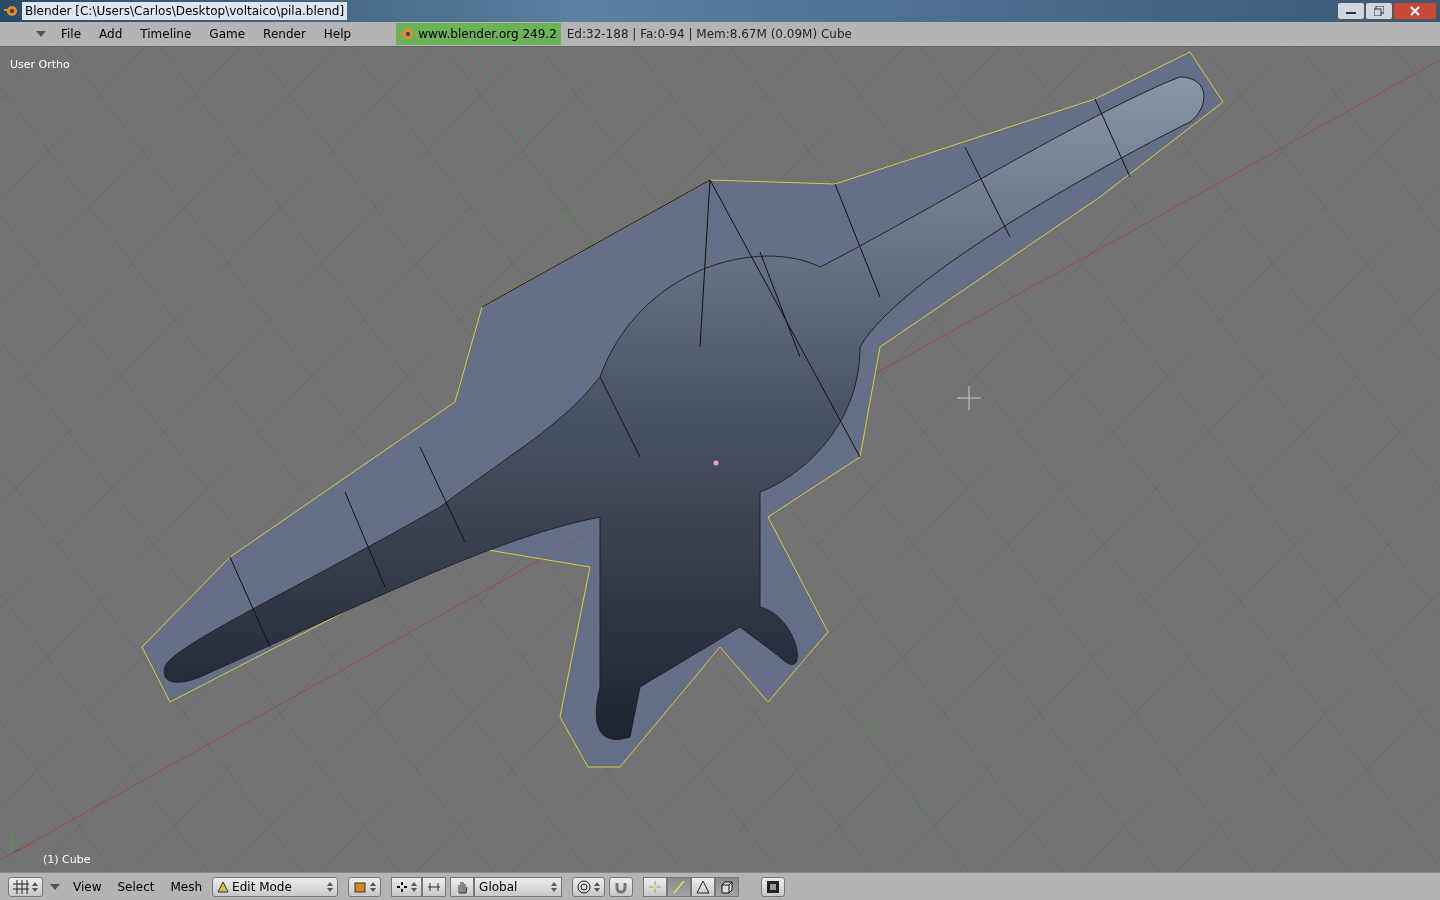 This screenshot has height=900, width=1440. What do you see at coordinates (40, 65) in the screenshot?
I see `view-label: User Ortho` at bounding box center [40, 65].